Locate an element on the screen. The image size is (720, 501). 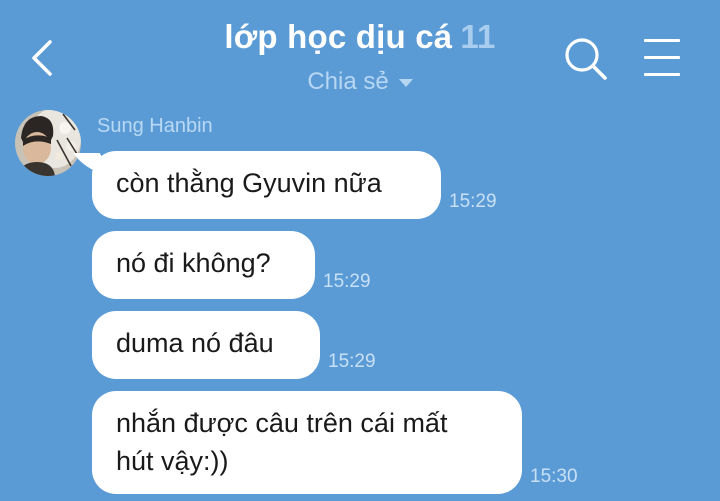
group-name: lớp học dịu cá is located at coordinates (338, 36).